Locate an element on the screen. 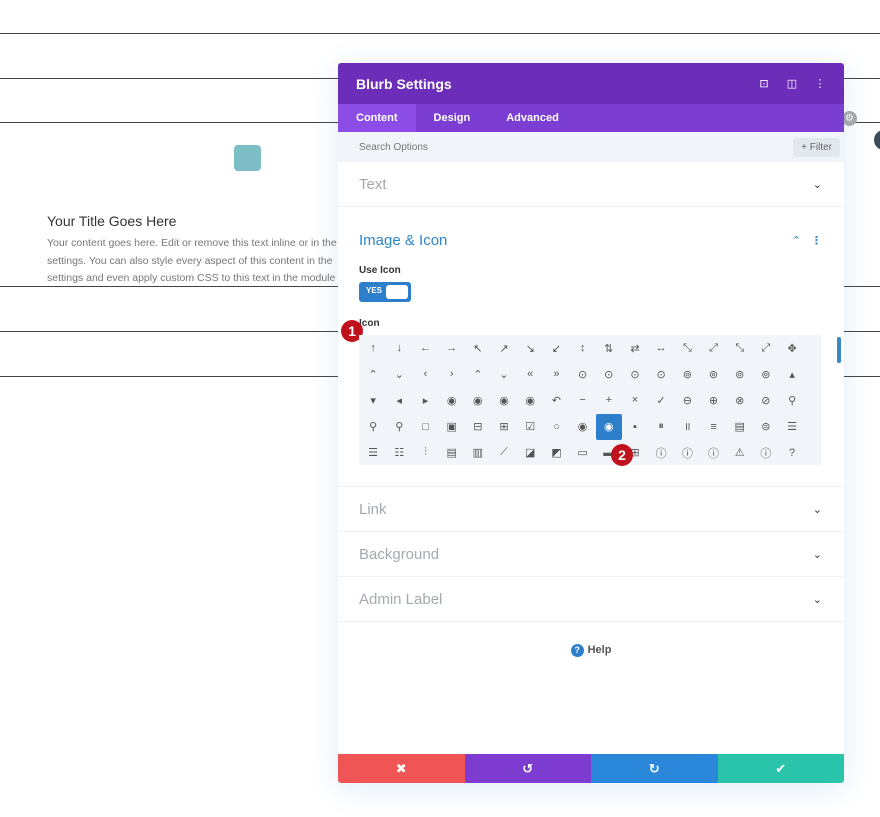 The image size is (880, 817). icon-option: ▥ is located at coordinates (478, 453).